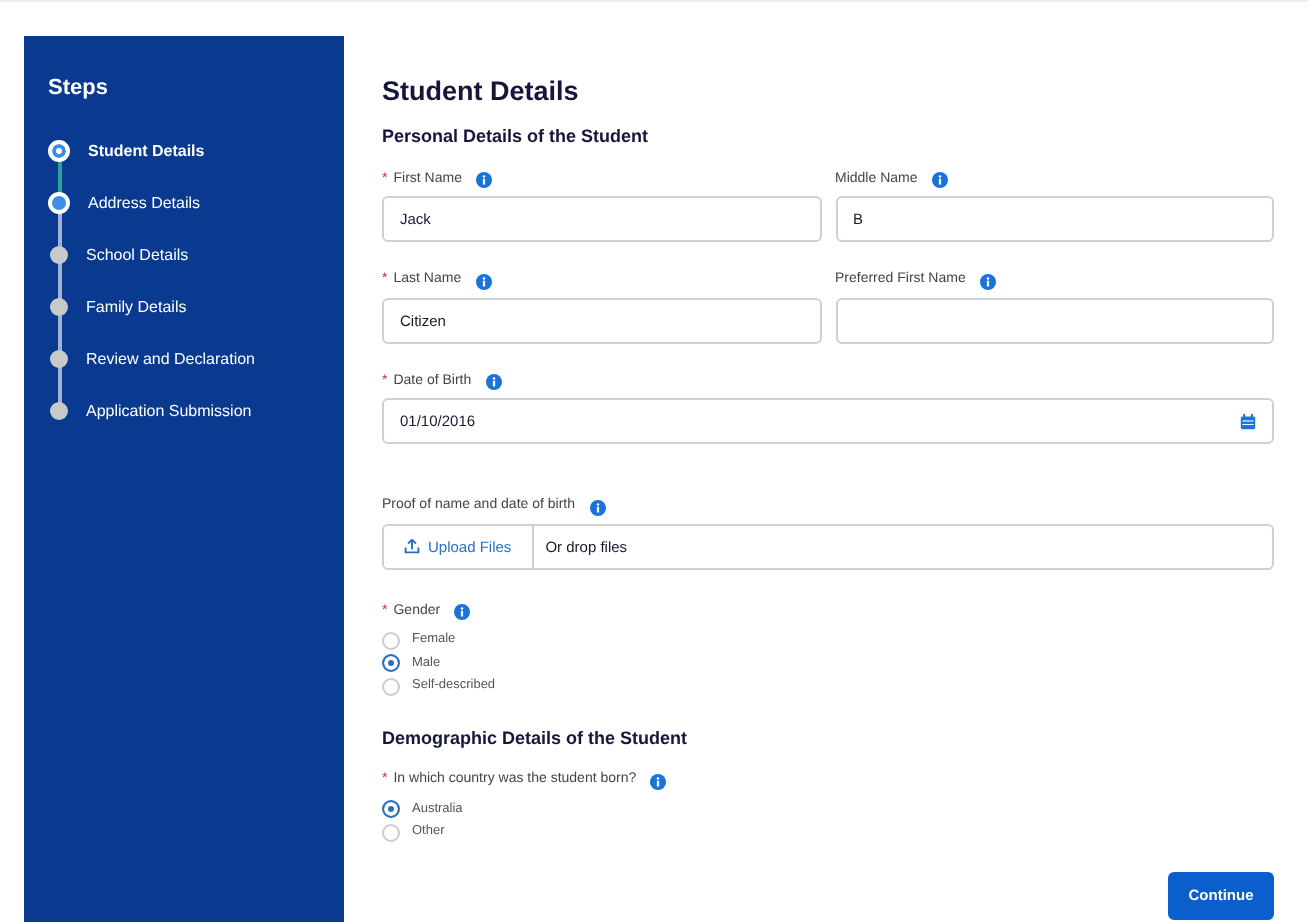 The width and height of the screenshot is (1308, 922). Describe the element at coordinates (412, 546) in the screenshot. I see `upload-icon` at that location.